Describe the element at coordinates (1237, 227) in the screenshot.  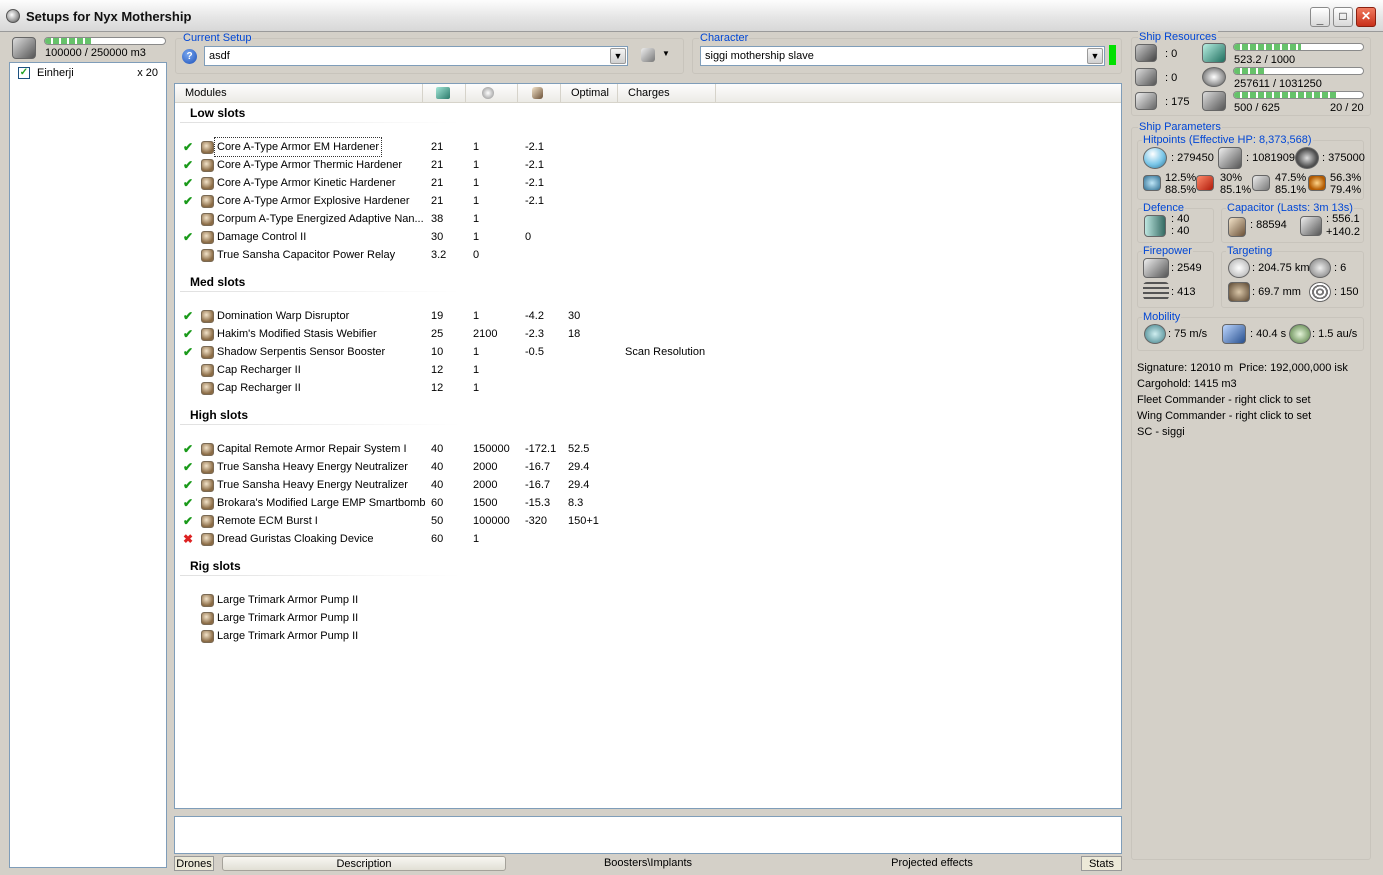
I see `capacitor-icon` at that location.